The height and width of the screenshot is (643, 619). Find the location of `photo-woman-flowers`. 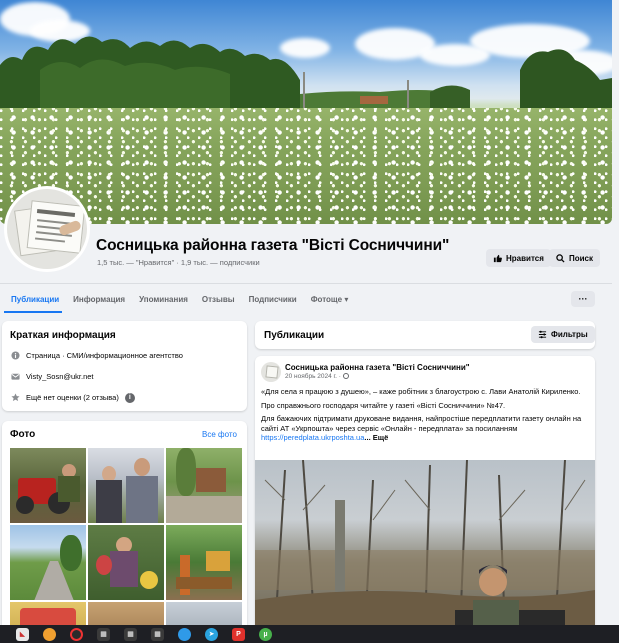

photo-woman-flowers is located at coordinates (126, 562).